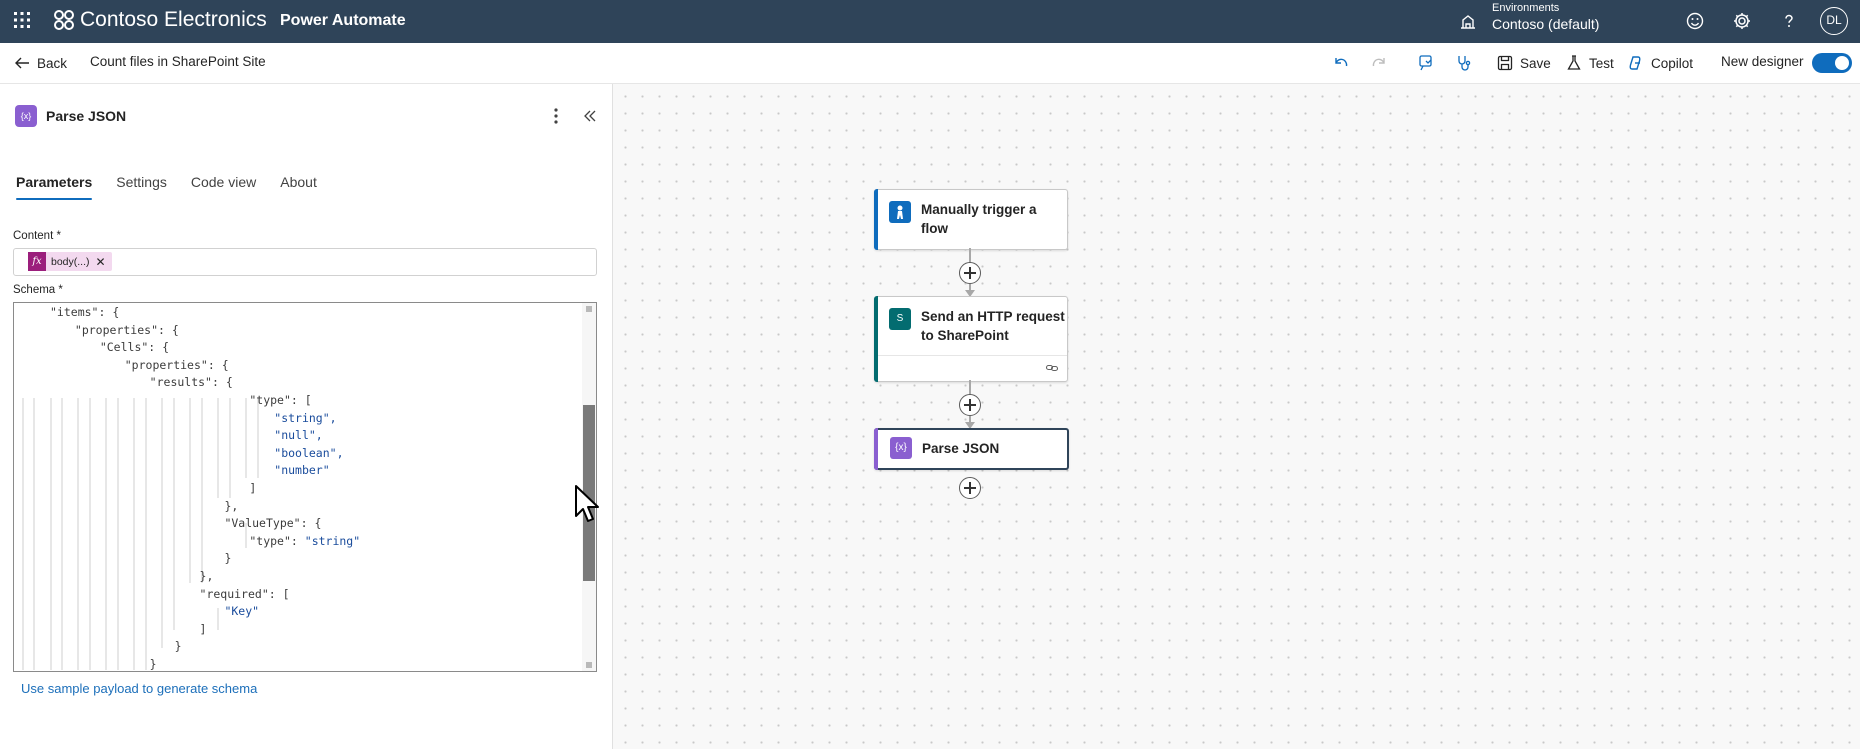 Image resolution: width=1860 pixels, height=749 pixels. Describe the element at coordinates (280, 400) in the screenshot. I see `schema-line: "type": [` at that location.